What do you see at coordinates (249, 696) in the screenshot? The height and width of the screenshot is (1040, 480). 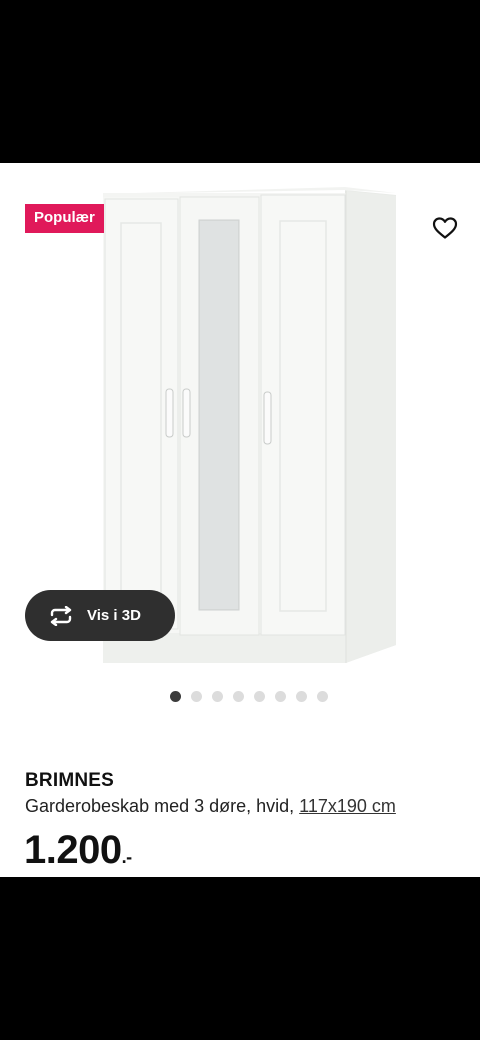 I see `carousel-indicator` at bounding box center [249, 696].